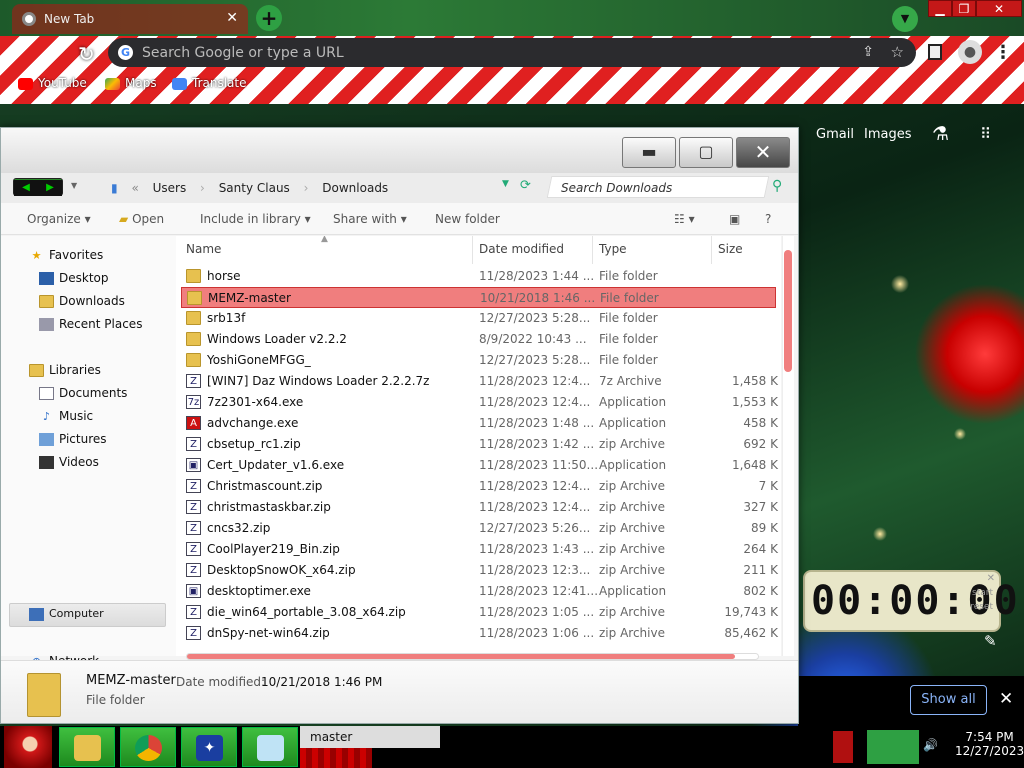 Image resolution: width=1024 pixels, height=768 pixels. What do you see at coordinates (59, 219) in the screenshot?
I see `organize-button: Organize ▾` at bounding box center [59, 219].